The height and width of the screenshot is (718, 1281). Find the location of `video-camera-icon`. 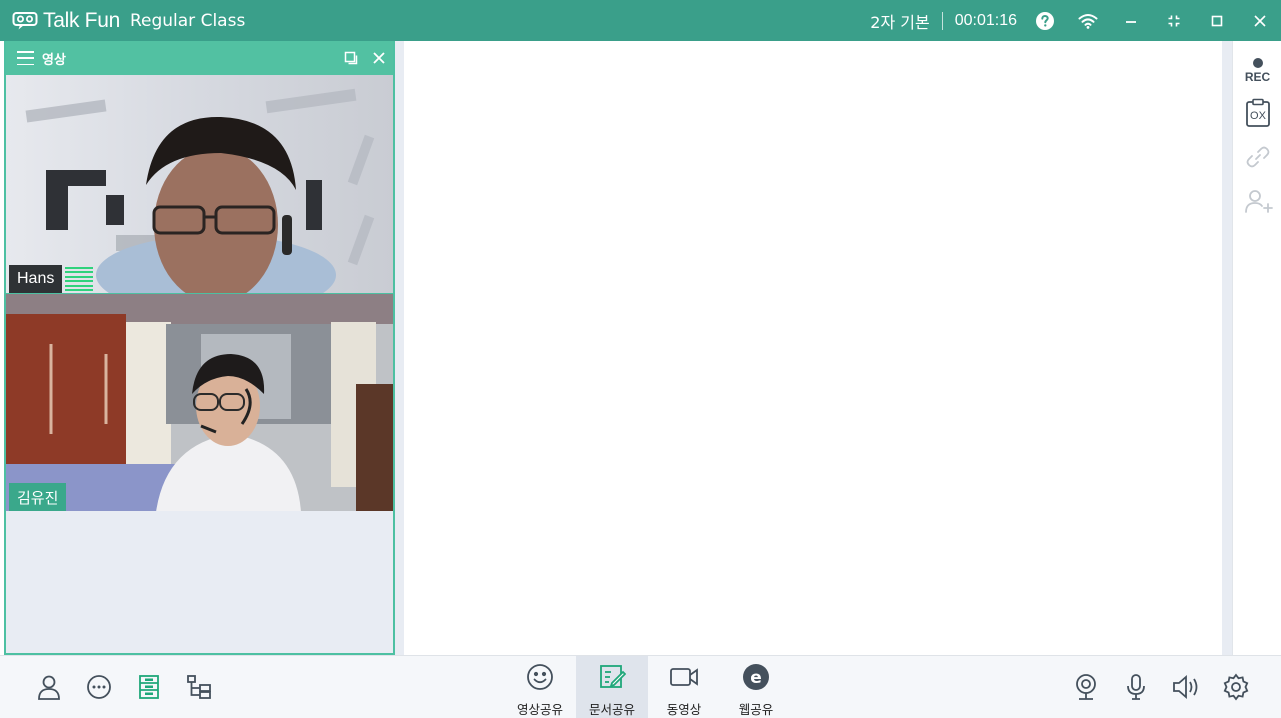

video-camera-icon is located at coordinates (684, 679).